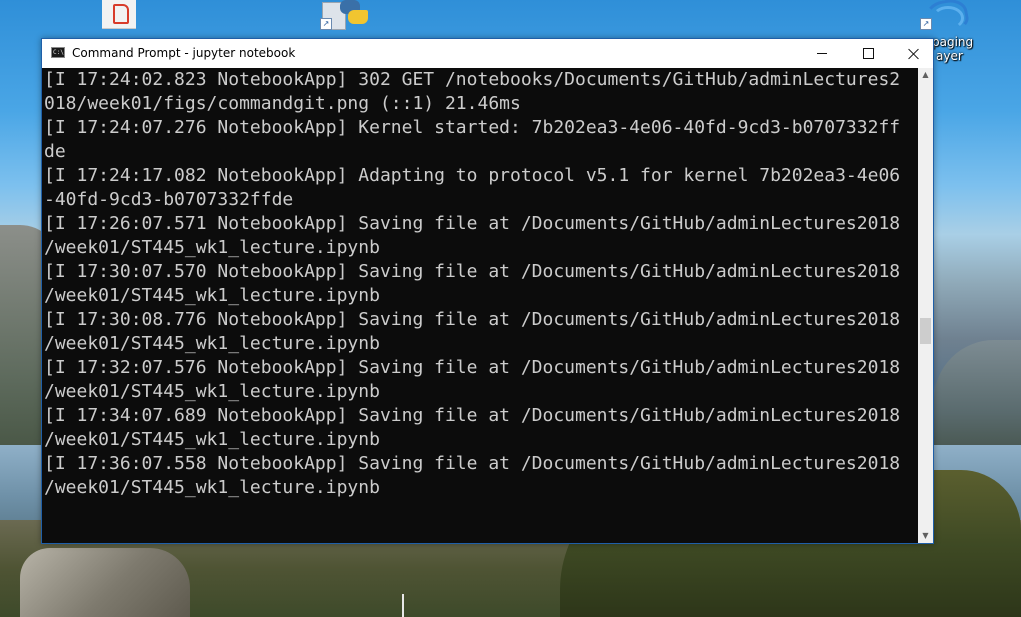  I want to click on command-prompt-icon: C:\, so click(58, 52).